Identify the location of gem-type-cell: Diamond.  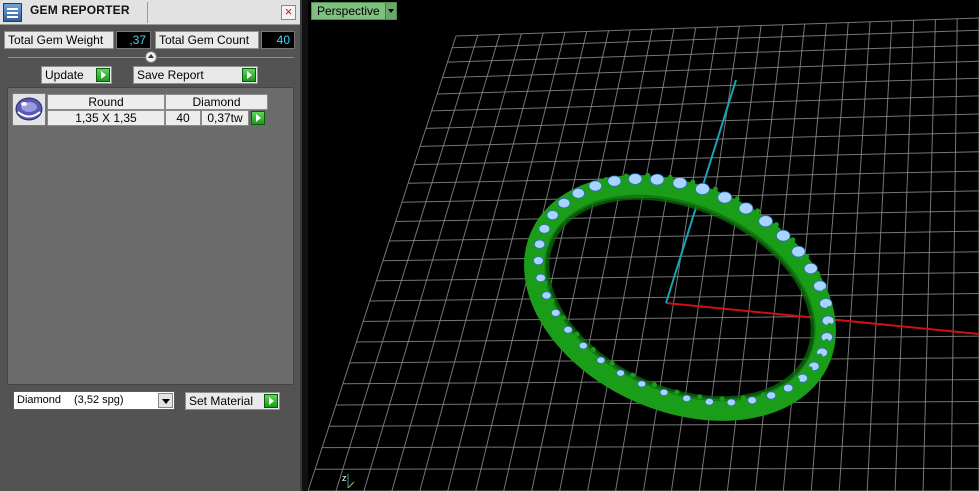
(216, 102).